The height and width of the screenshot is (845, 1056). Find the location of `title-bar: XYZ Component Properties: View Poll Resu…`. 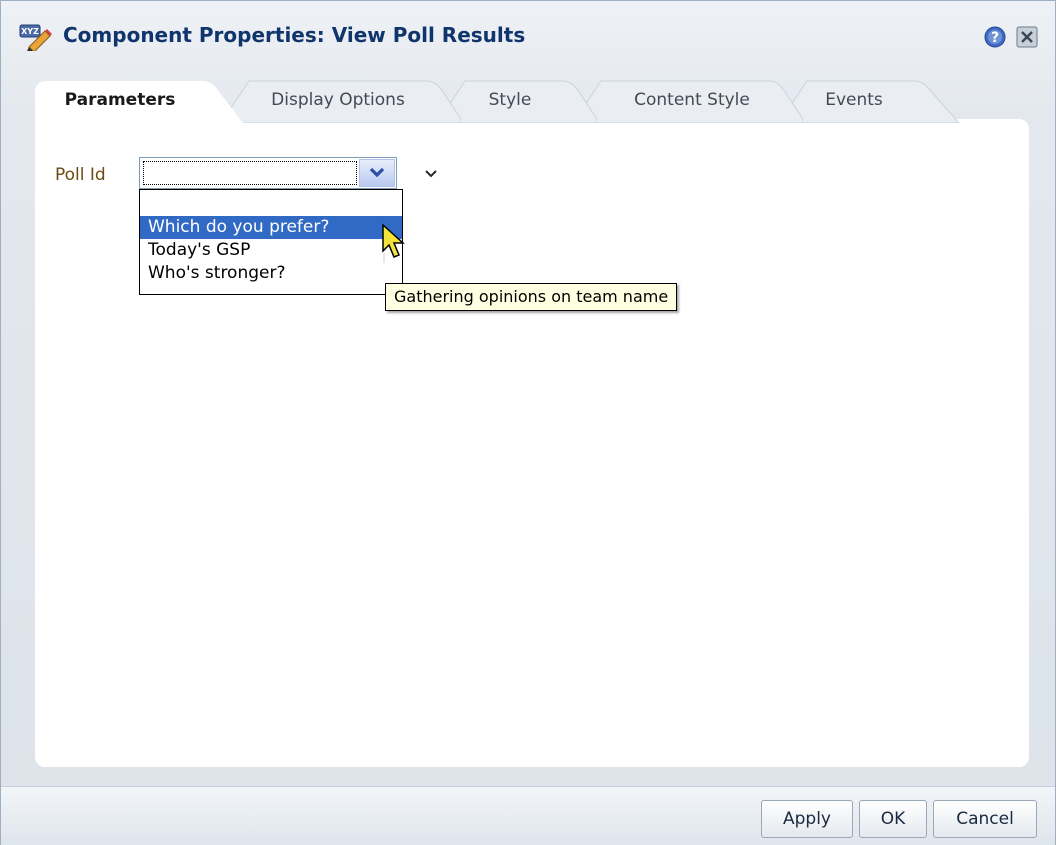

title-bar: XYZ Component Properties: View Poll Resu… is located at coordinates (528, 37).